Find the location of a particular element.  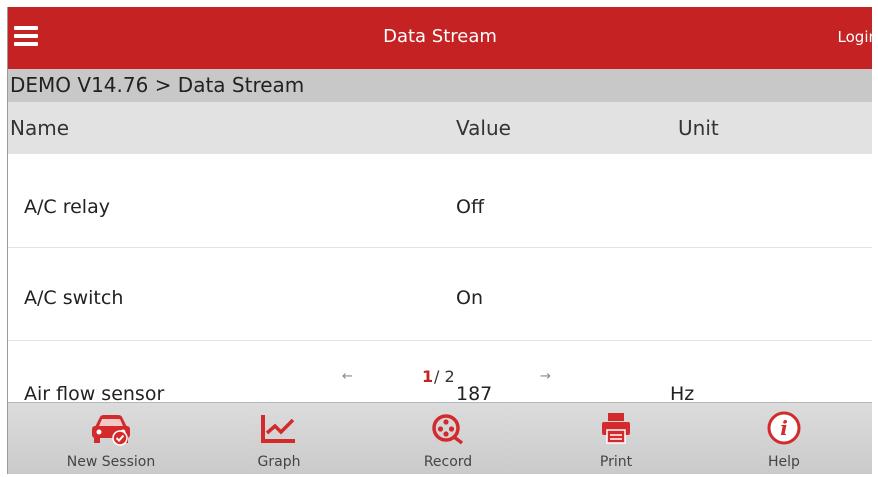

app-title: Data Stream is located at coordinates (440, 36).